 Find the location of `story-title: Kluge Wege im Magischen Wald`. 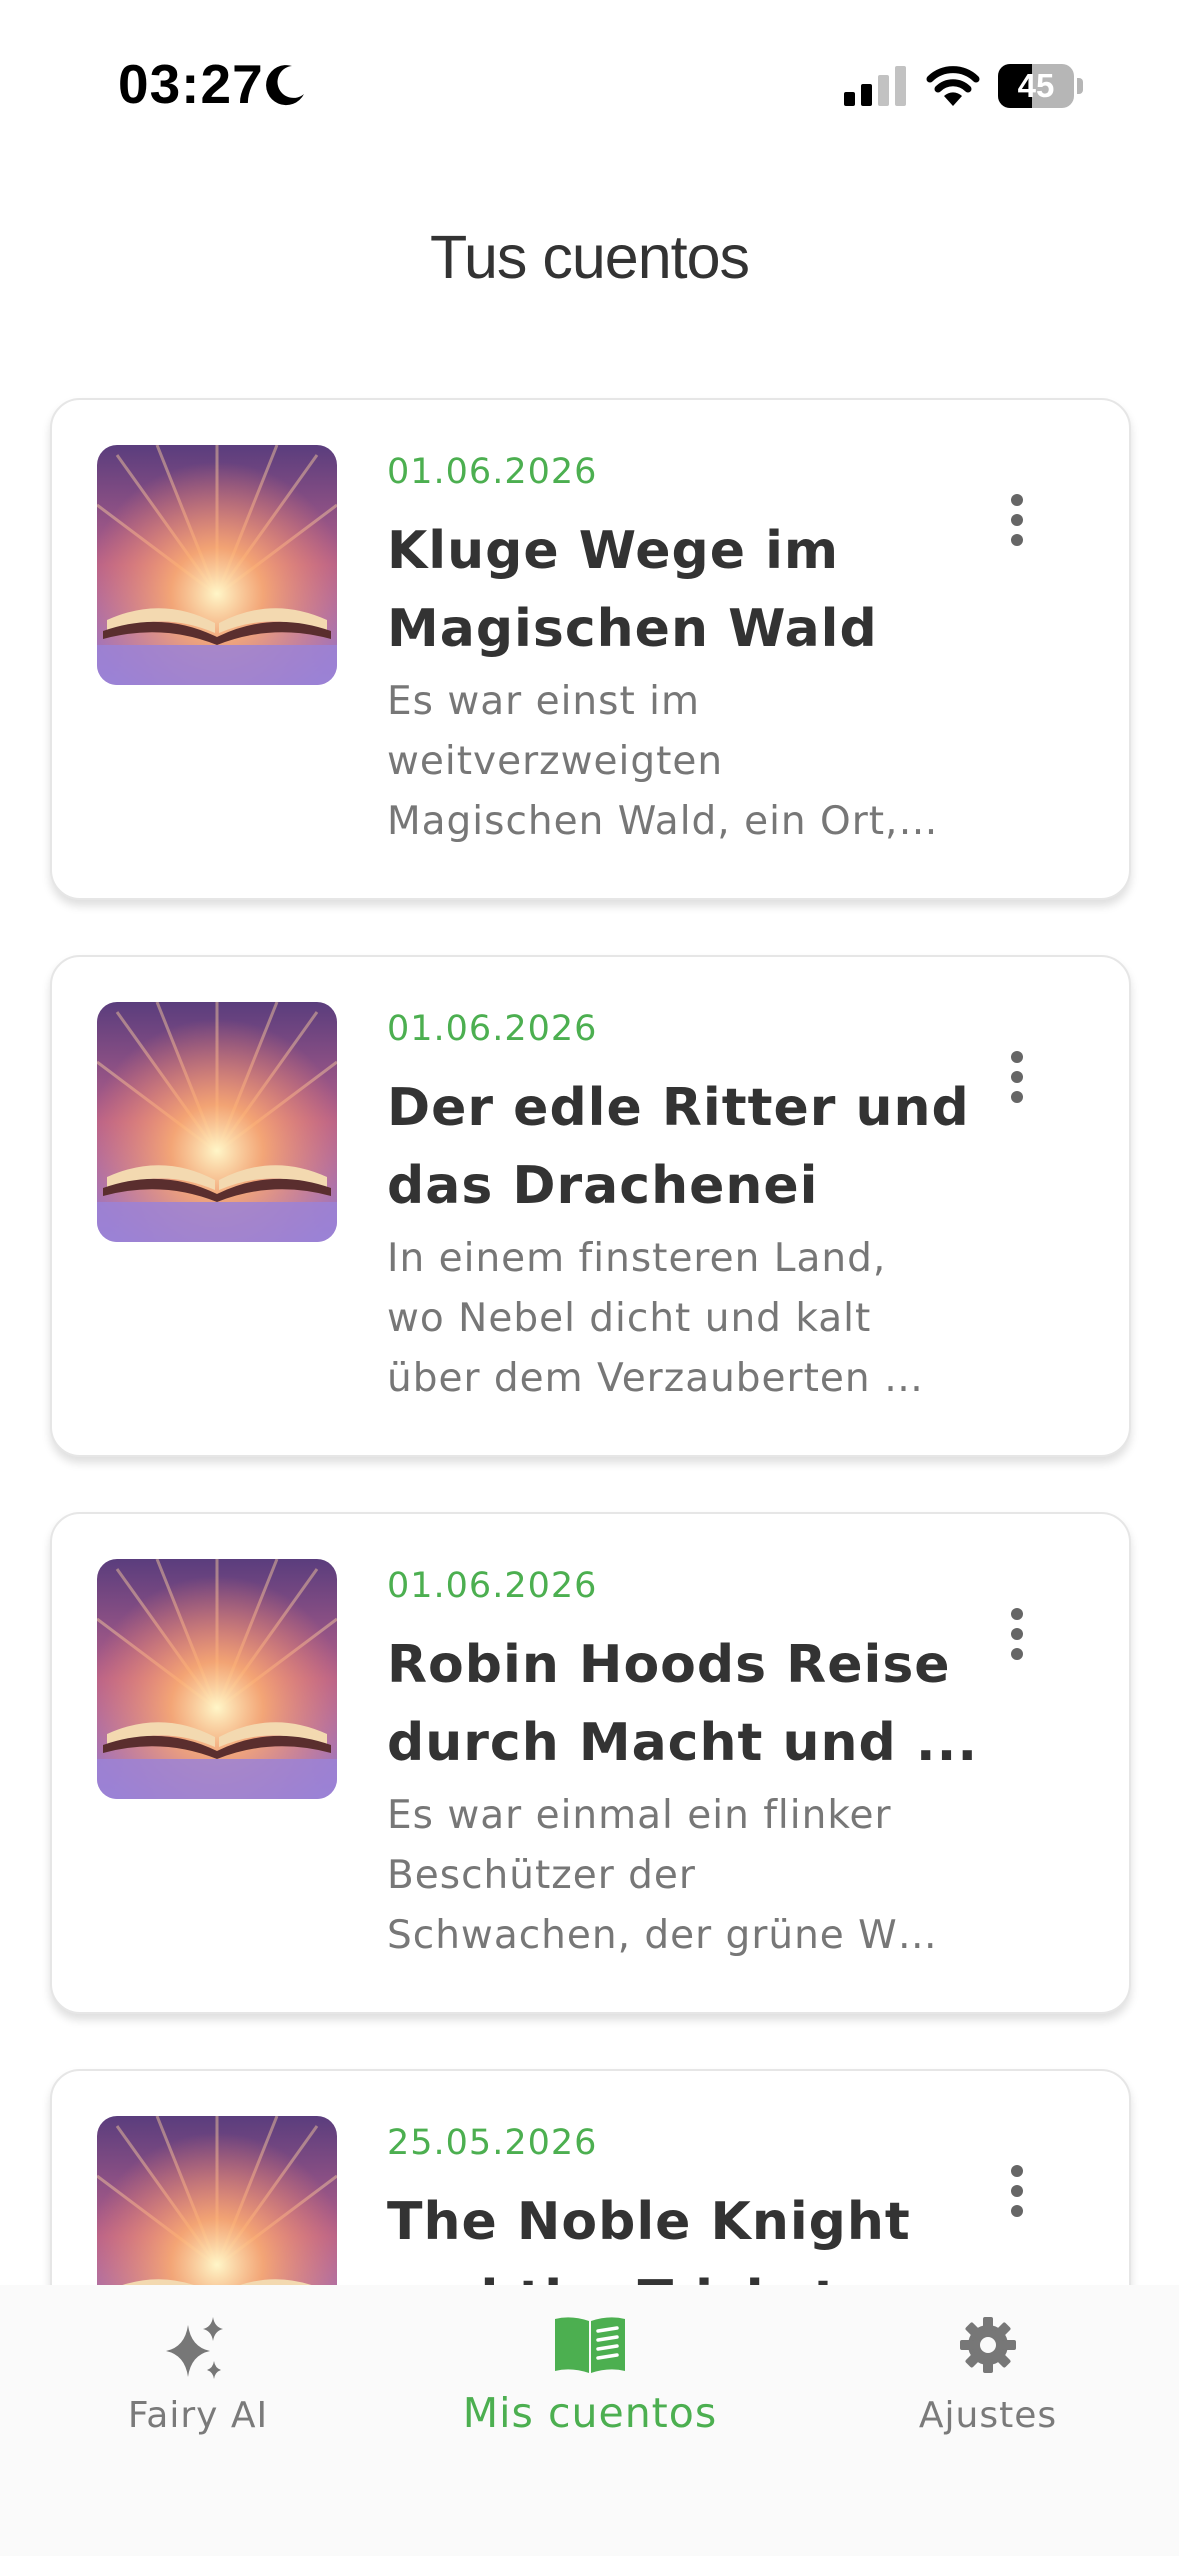

story-title: Kluge Wege im Magischen Wald is located at coordinates (667, 590).